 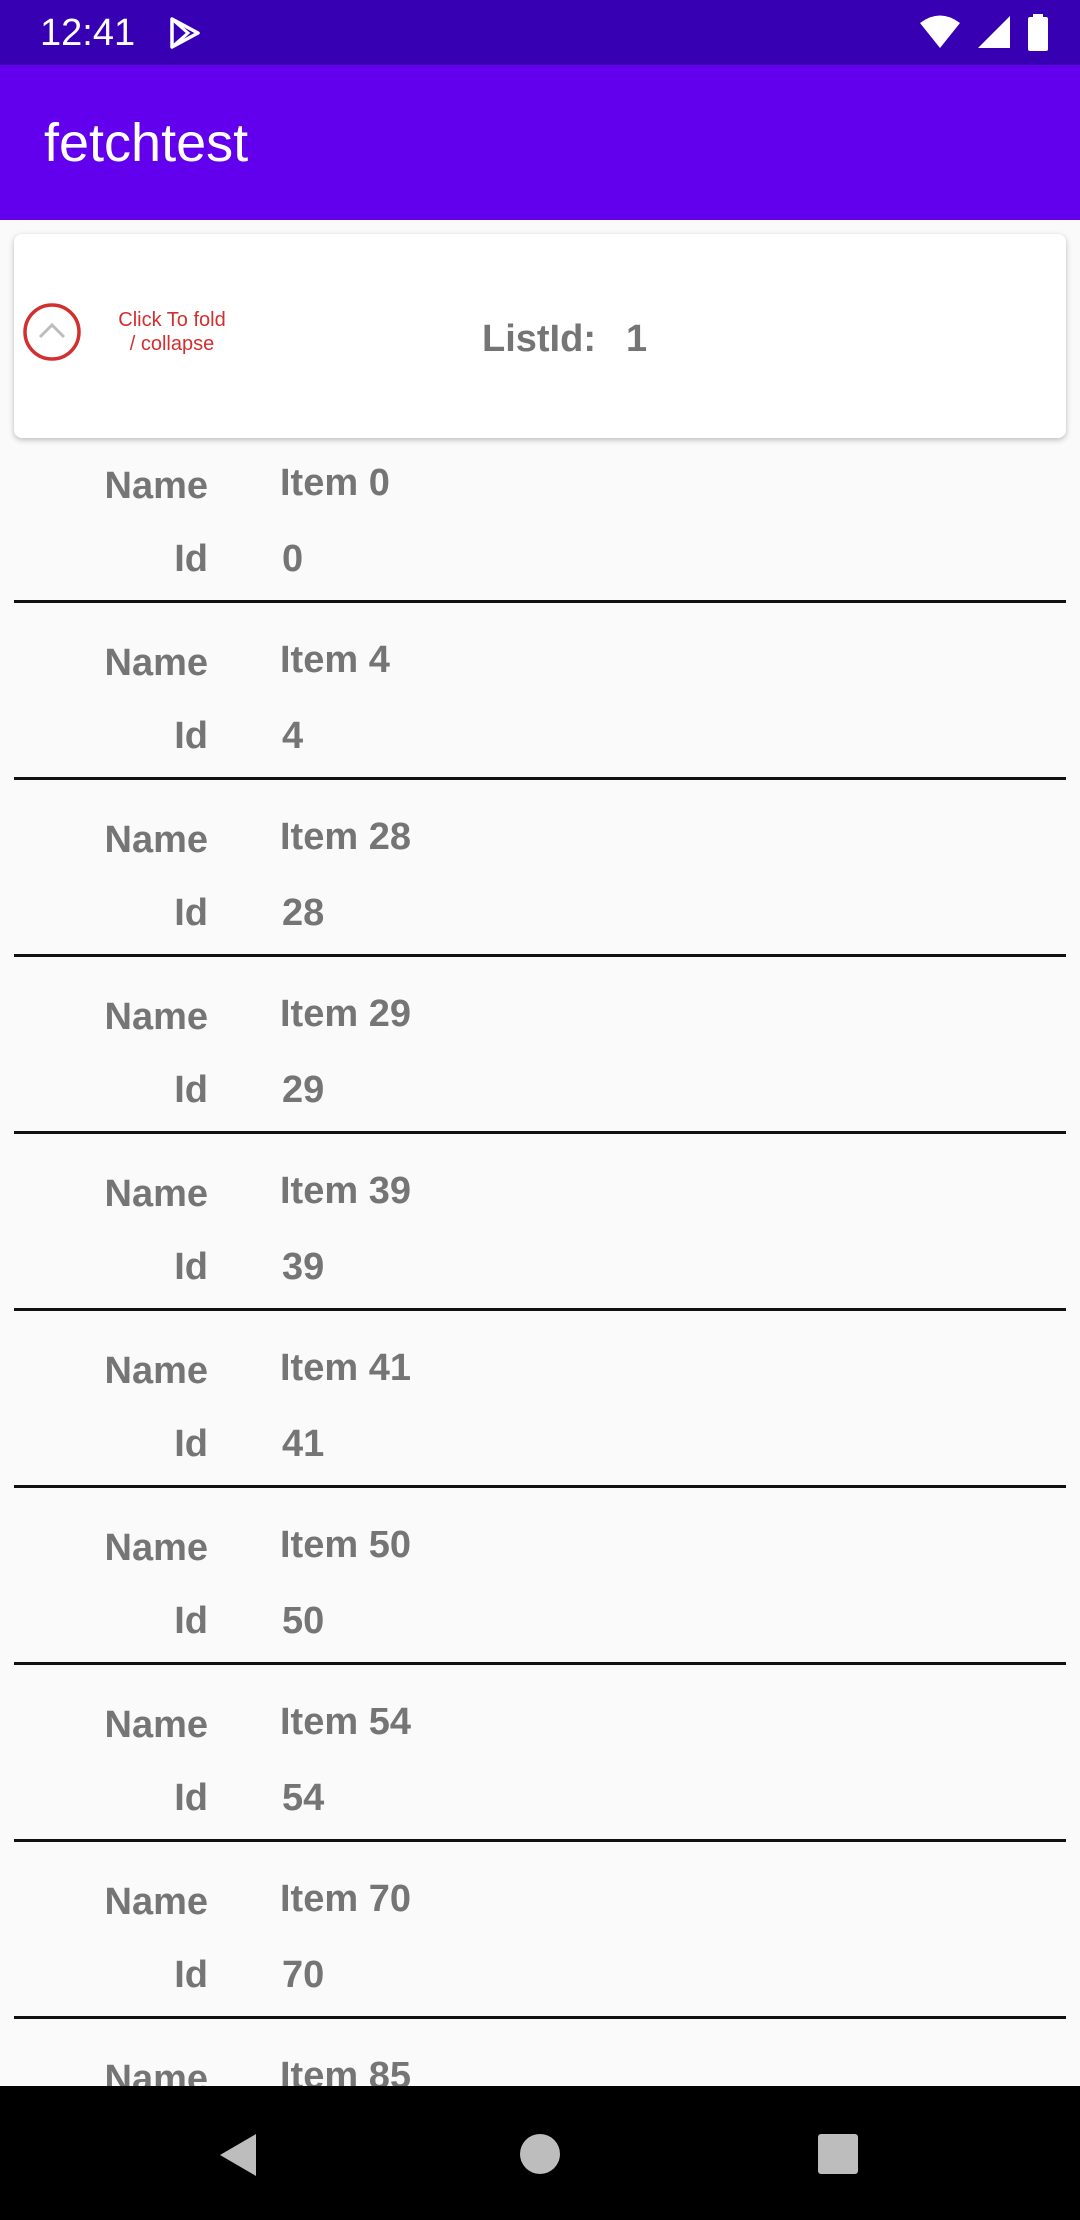 I want to click on id-value: 4, so click(x=293, y=736).